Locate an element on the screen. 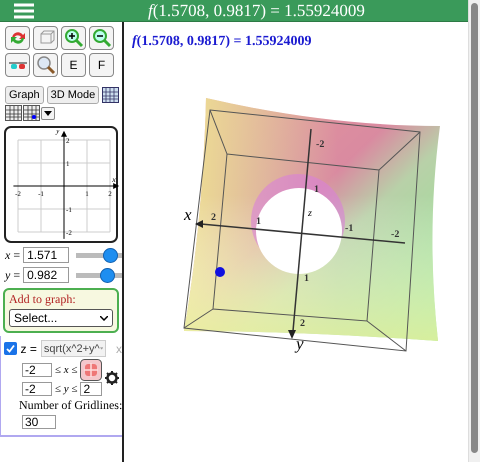  mode-button: Graph is located at coordinates (24, 95).